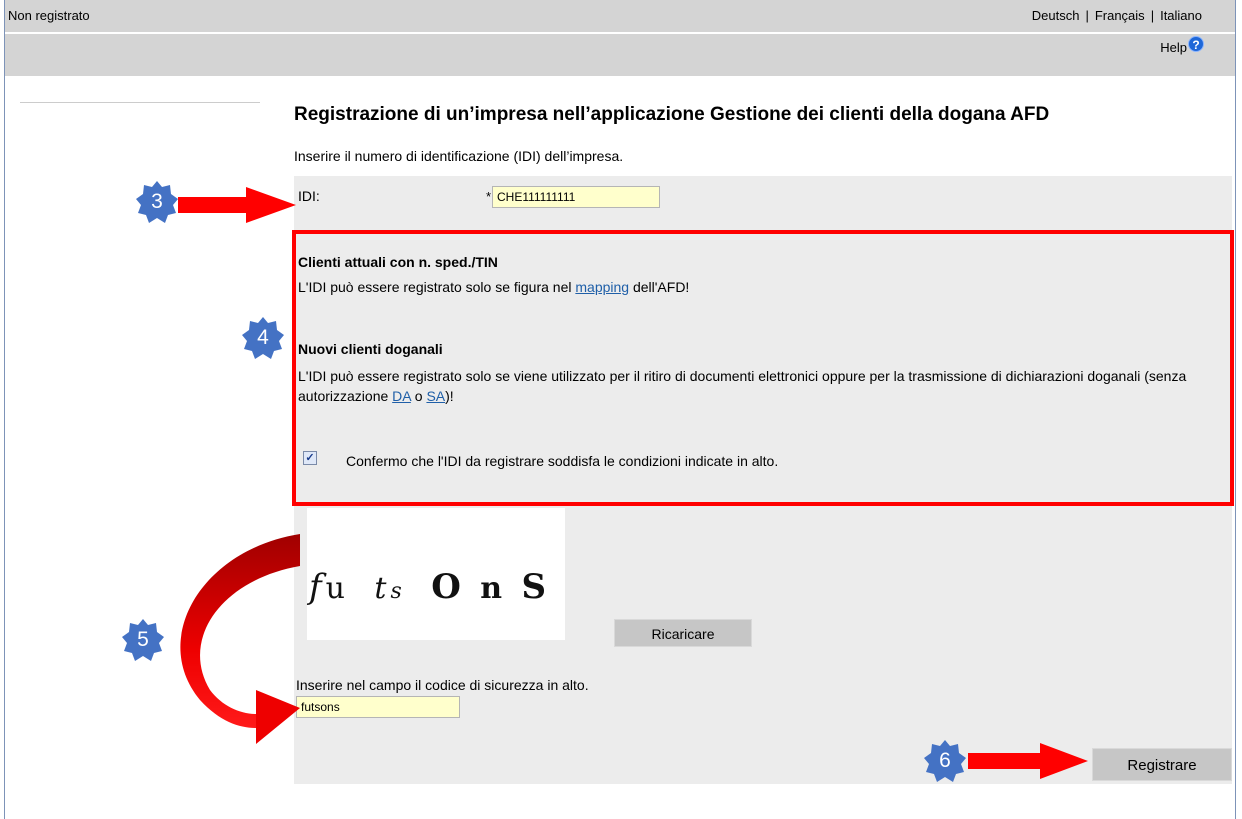 This screenshot has height=819, width=1242. What do you see at coordinates (309, 196) in the screenshot?
I see `idi-label: IDI:` at bounding box center [309, 196].